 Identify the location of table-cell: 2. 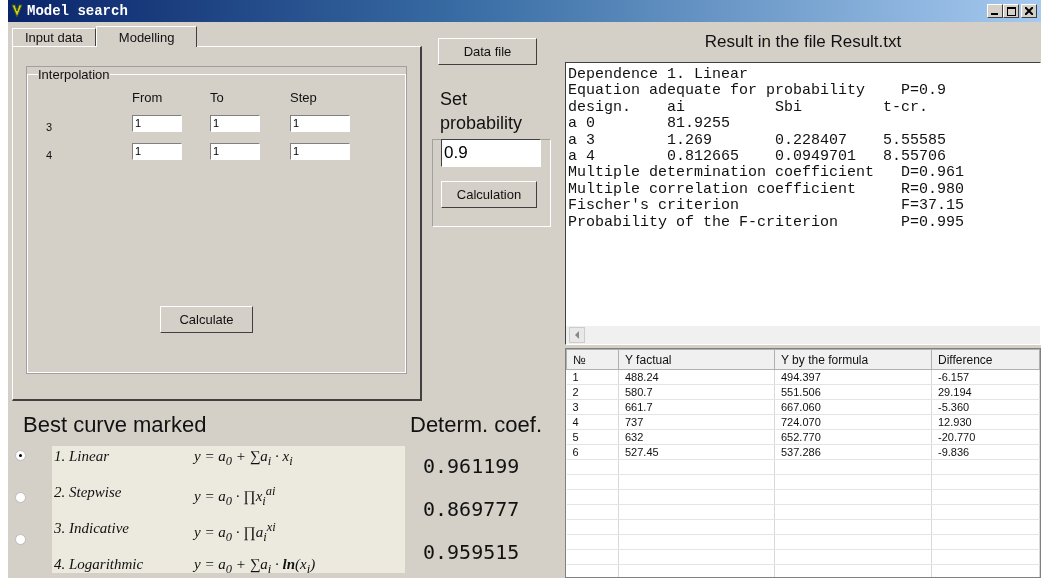
(592, 392).